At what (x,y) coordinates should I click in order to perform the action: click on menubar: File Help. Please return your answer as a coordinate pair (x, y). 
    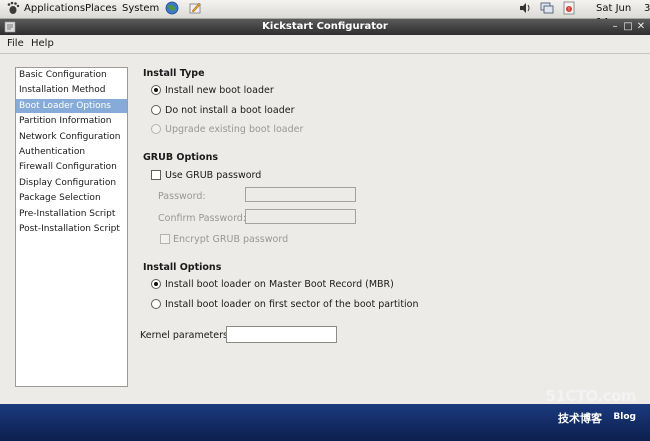
    Looking at the image, I should click on (325, 44).